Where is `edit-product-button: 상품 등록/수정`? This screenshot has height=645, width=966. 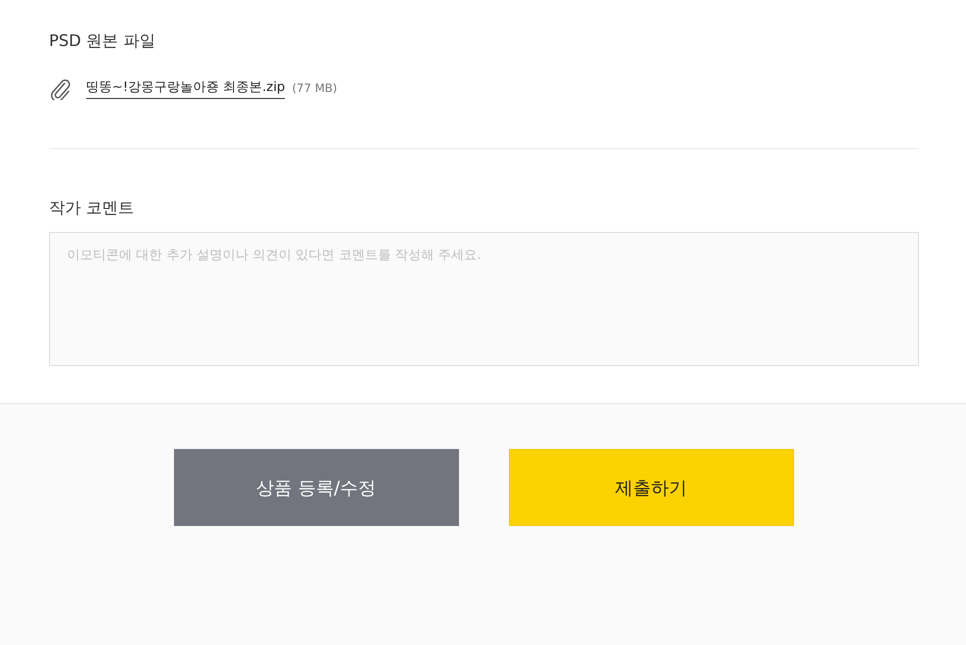
edit-product-button: 상품 등록/수정 is located at coordinates (316, 487).